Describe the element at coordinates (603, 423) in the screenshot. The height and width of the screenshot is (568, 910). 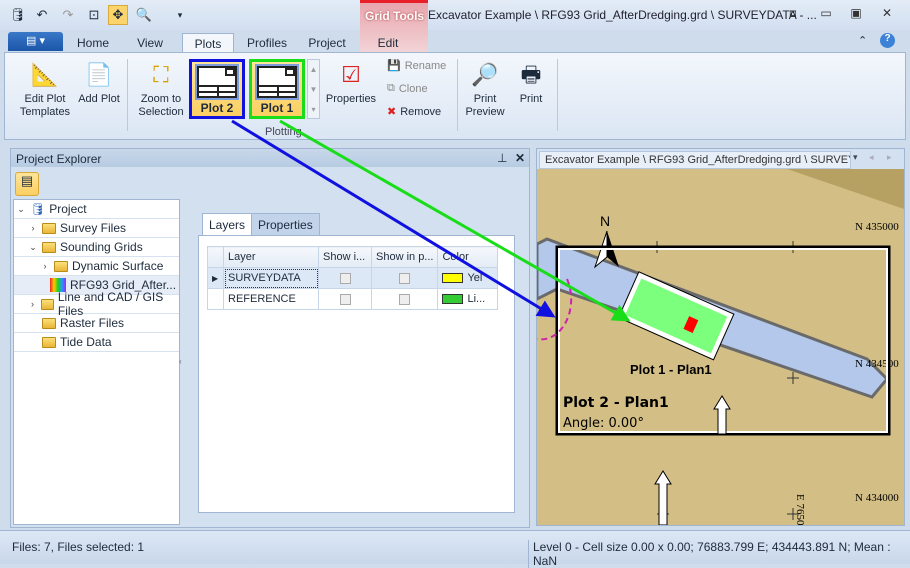
I see `angle-label: Angle: 0.00°` at that location.